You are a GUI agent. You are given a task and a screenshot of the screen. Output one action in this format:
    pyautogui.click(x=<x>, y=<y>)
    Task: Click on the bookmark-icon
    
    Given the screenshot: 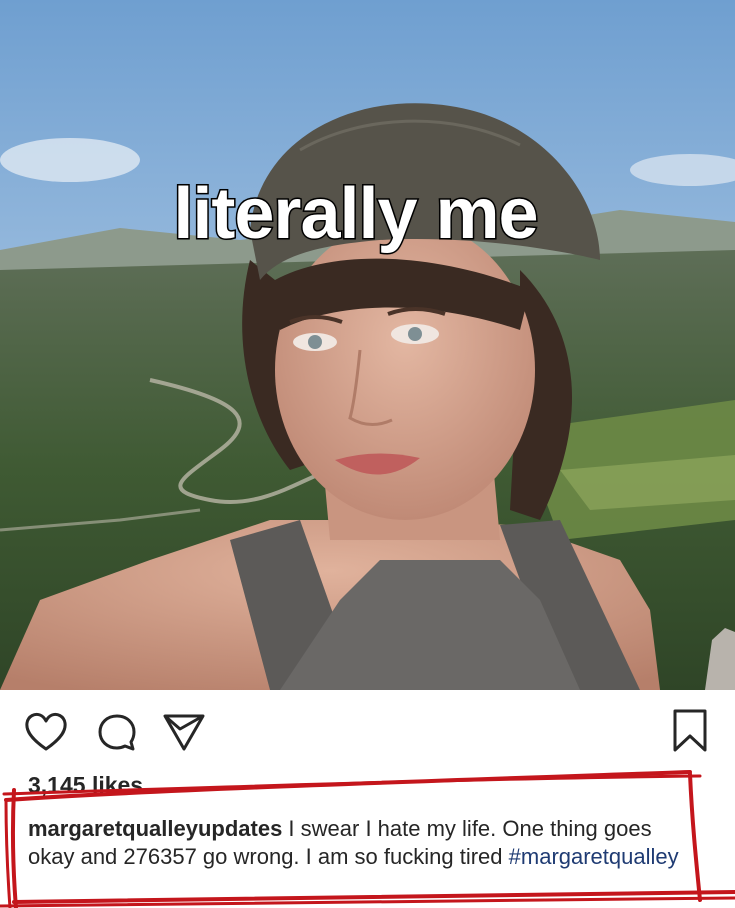 What is the action you would take?
    pyautogui.click(x=690, y=733)
    